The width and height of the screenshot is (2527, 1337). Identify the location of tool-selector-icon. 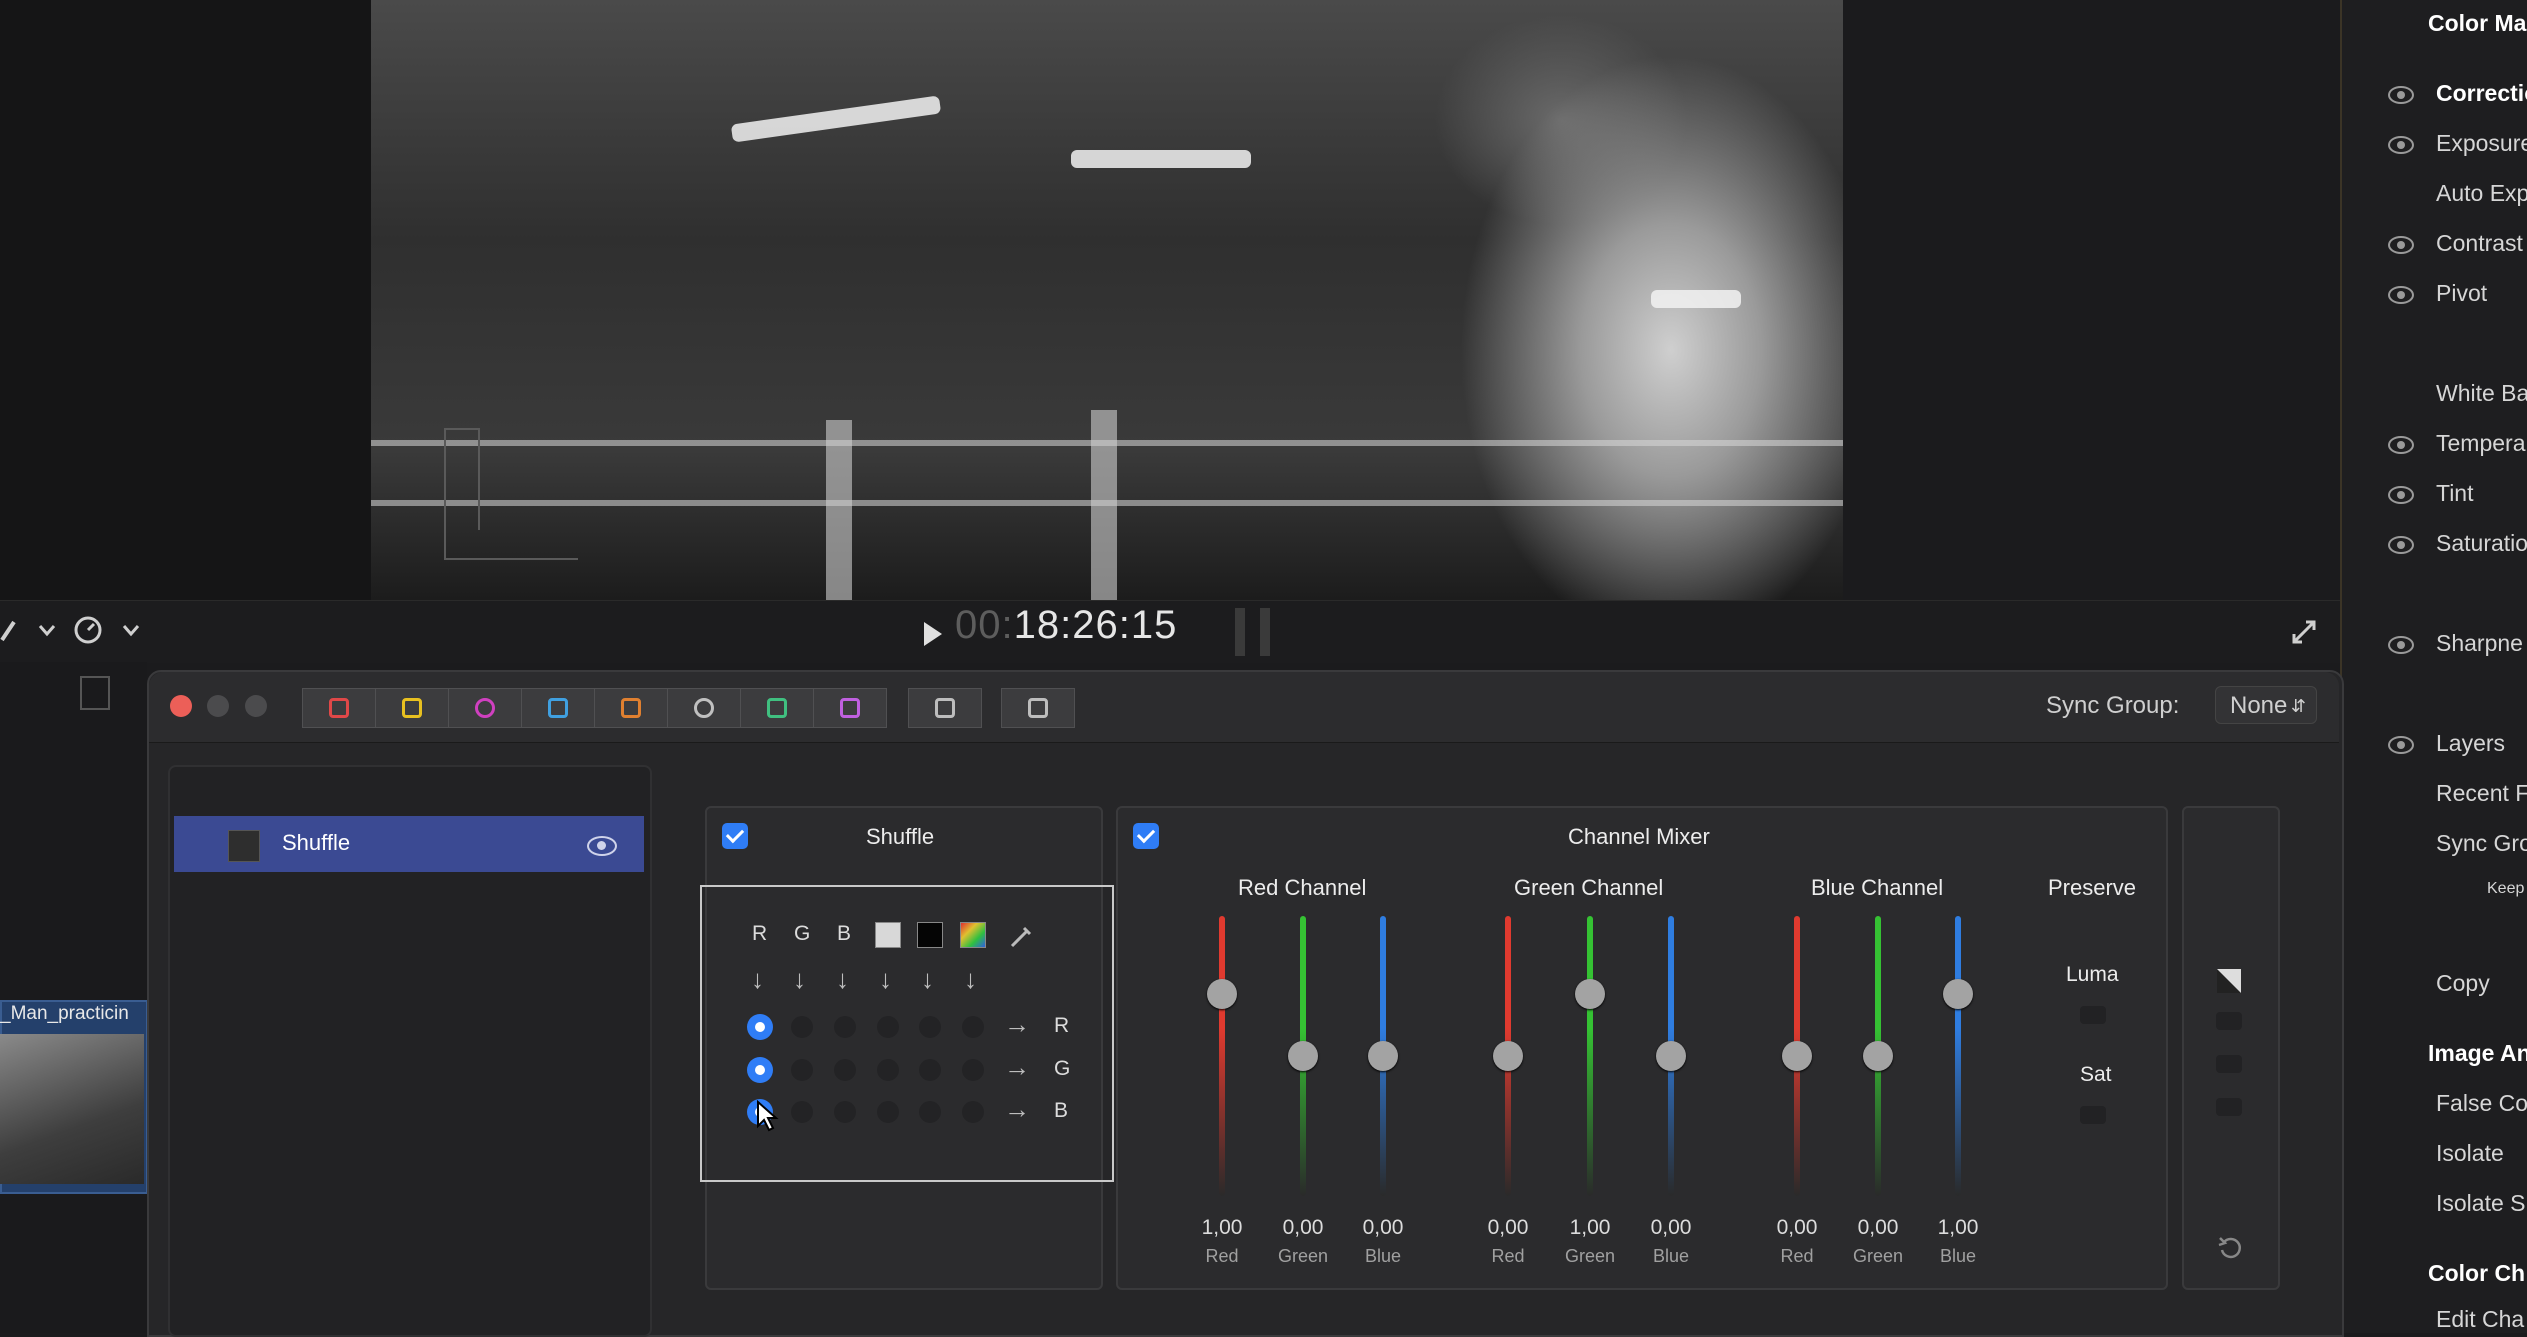
(75, 630).